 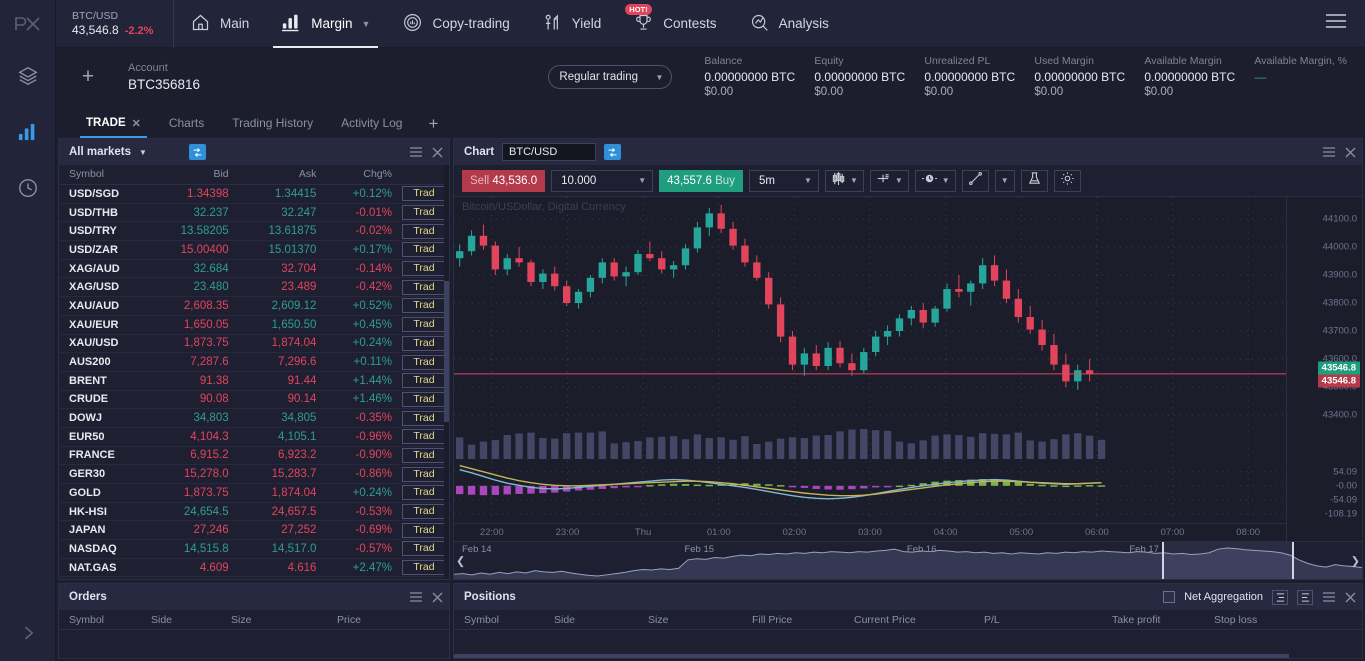 I want to click on tab-charts: Charts, so click(x=186, y=123).